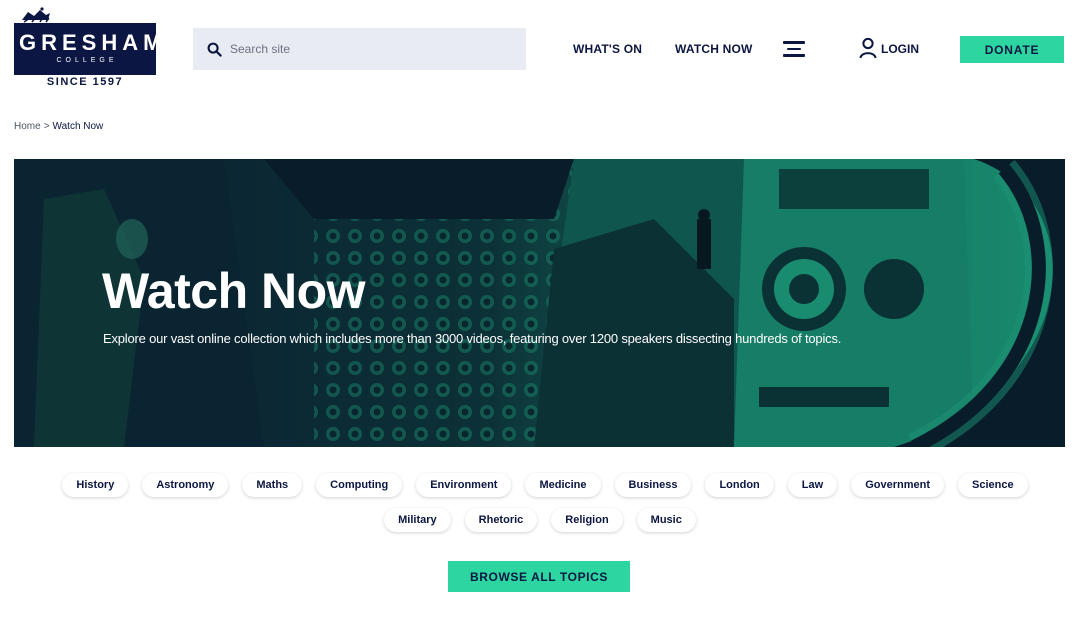  What do you see at coordinates (87, 60) in the screenshot?
I see `logo-subtitle: COLLEGE` at bounding box center [87, 60].